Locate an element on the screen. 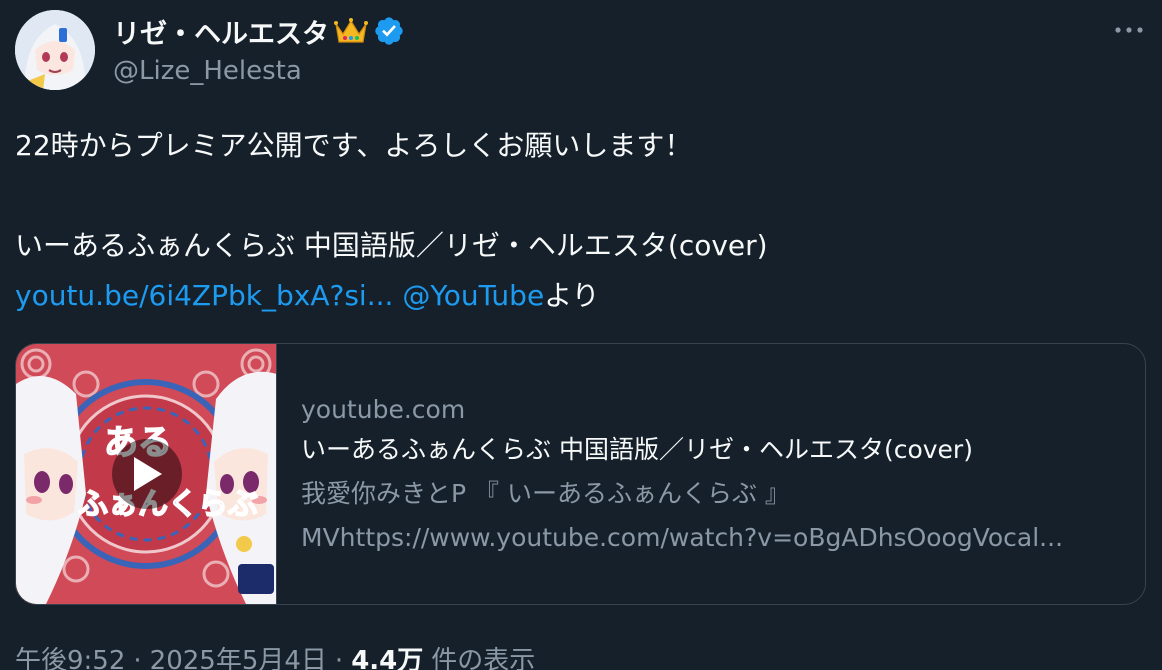  mention-link: @YouTube is located at coordinates (473, 295).